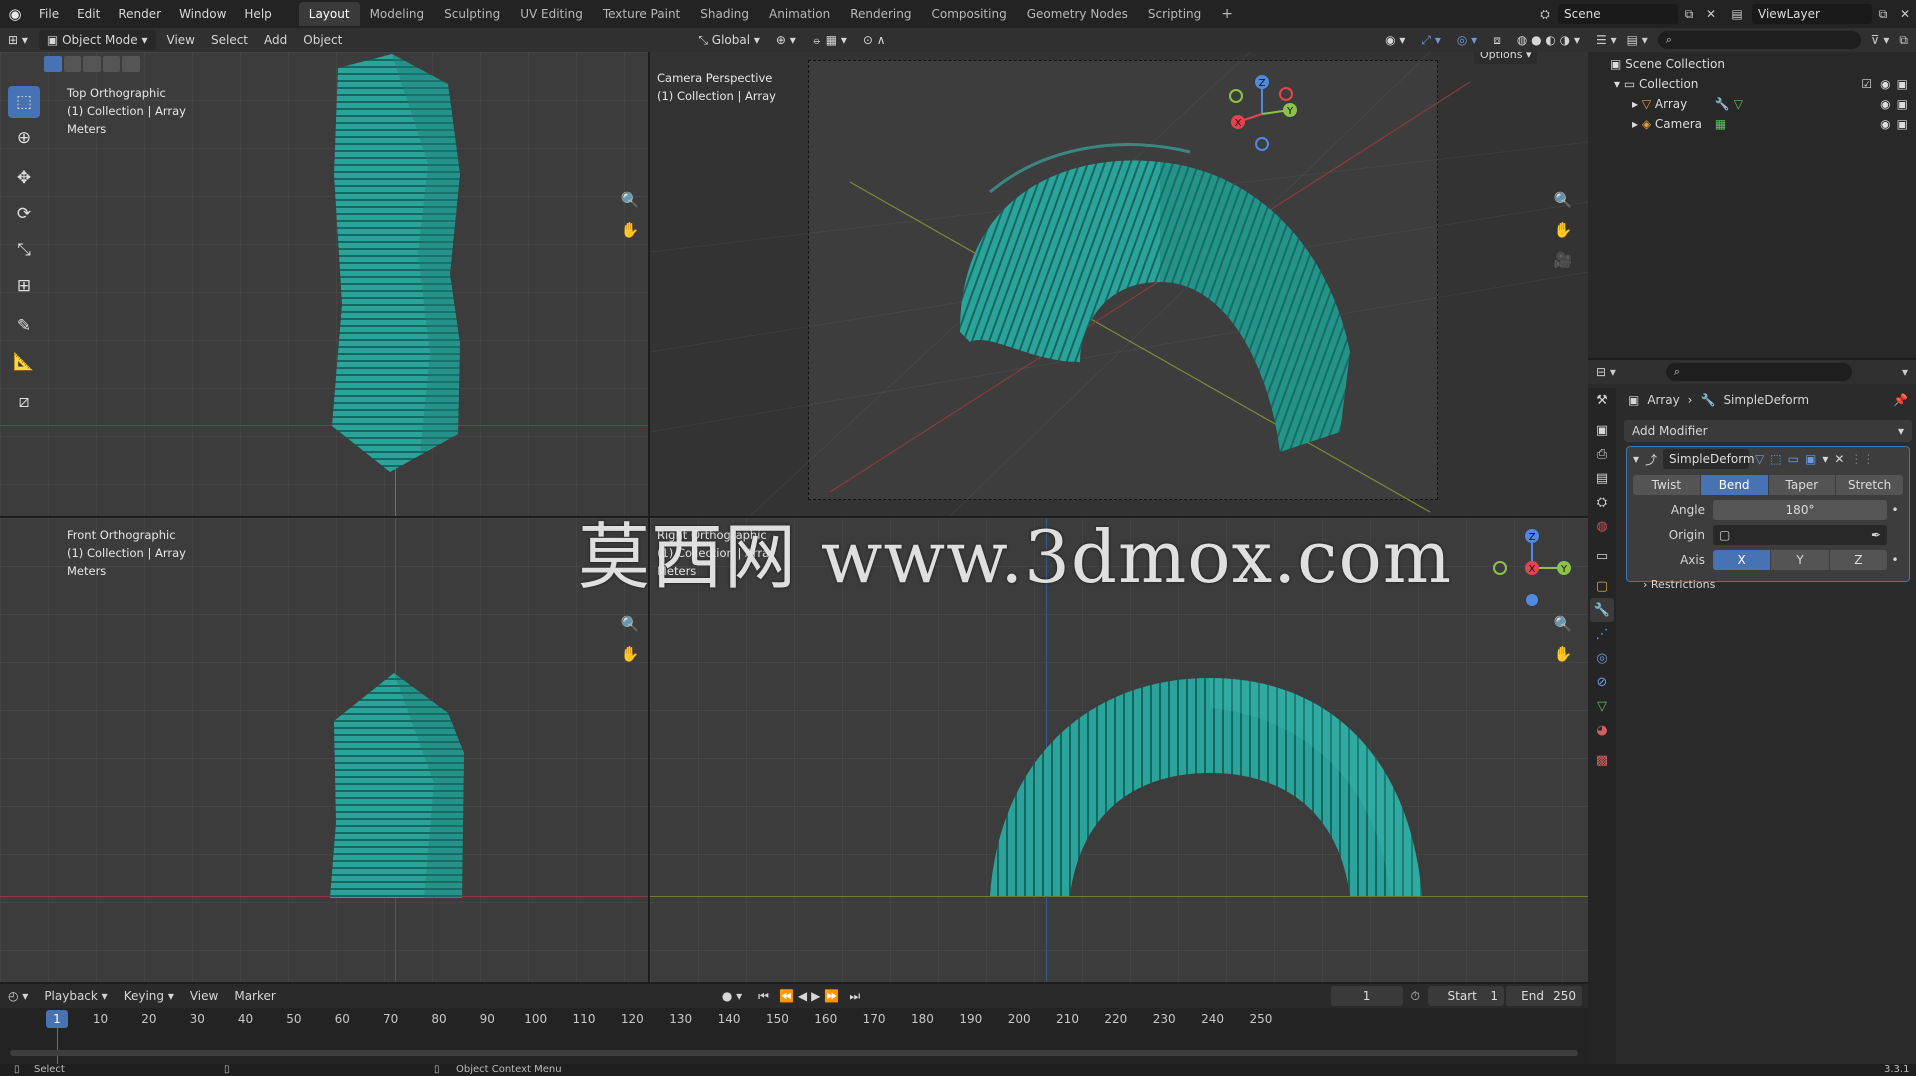 This screenshot has width=1916, height=1076. What do you see at coordinates (874, 40) in the screenshot?
I see `proportional-edit-icon: ⊙ ∧` at bounding box center [874, 40].